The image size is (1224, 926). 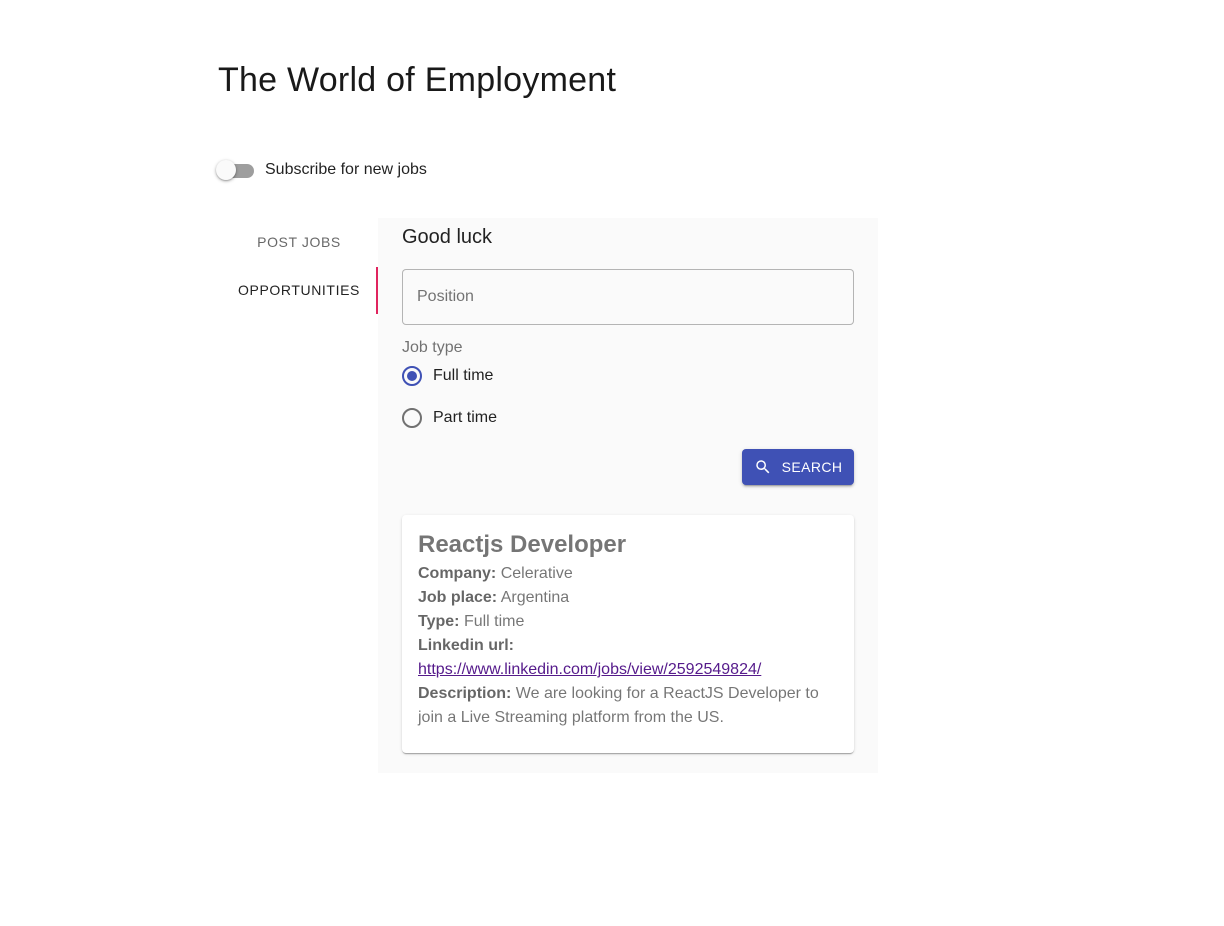 I want to click on job-company-label: Company:, so click(x=457, y=573).